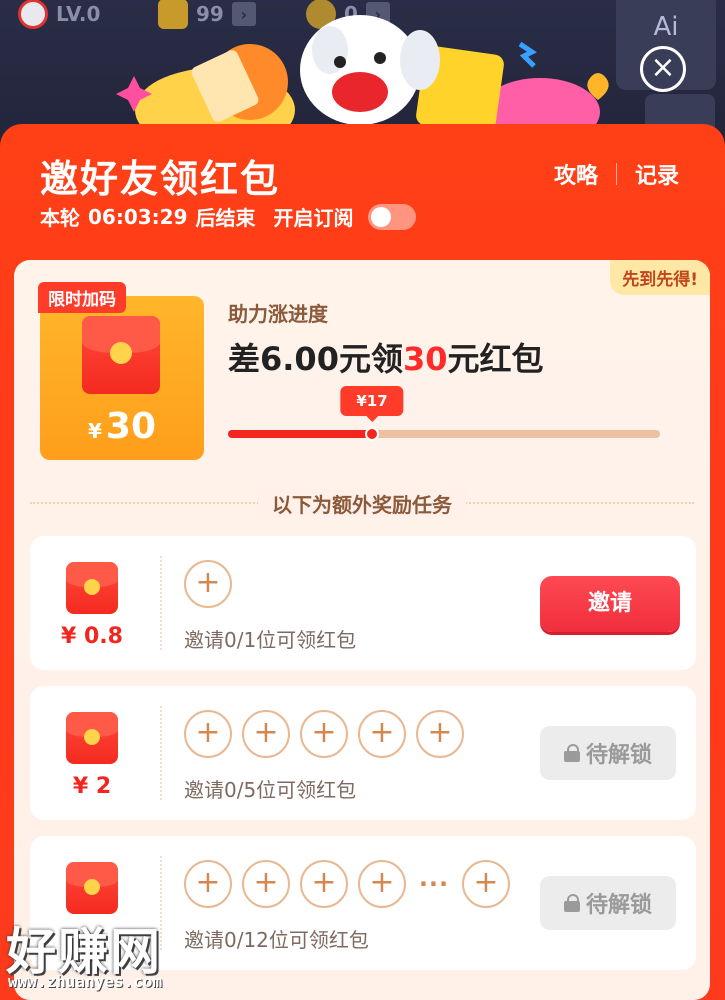  Describe the element at coordinates (33, 14) in the screenshot. I see `avatar-icon` at that location.